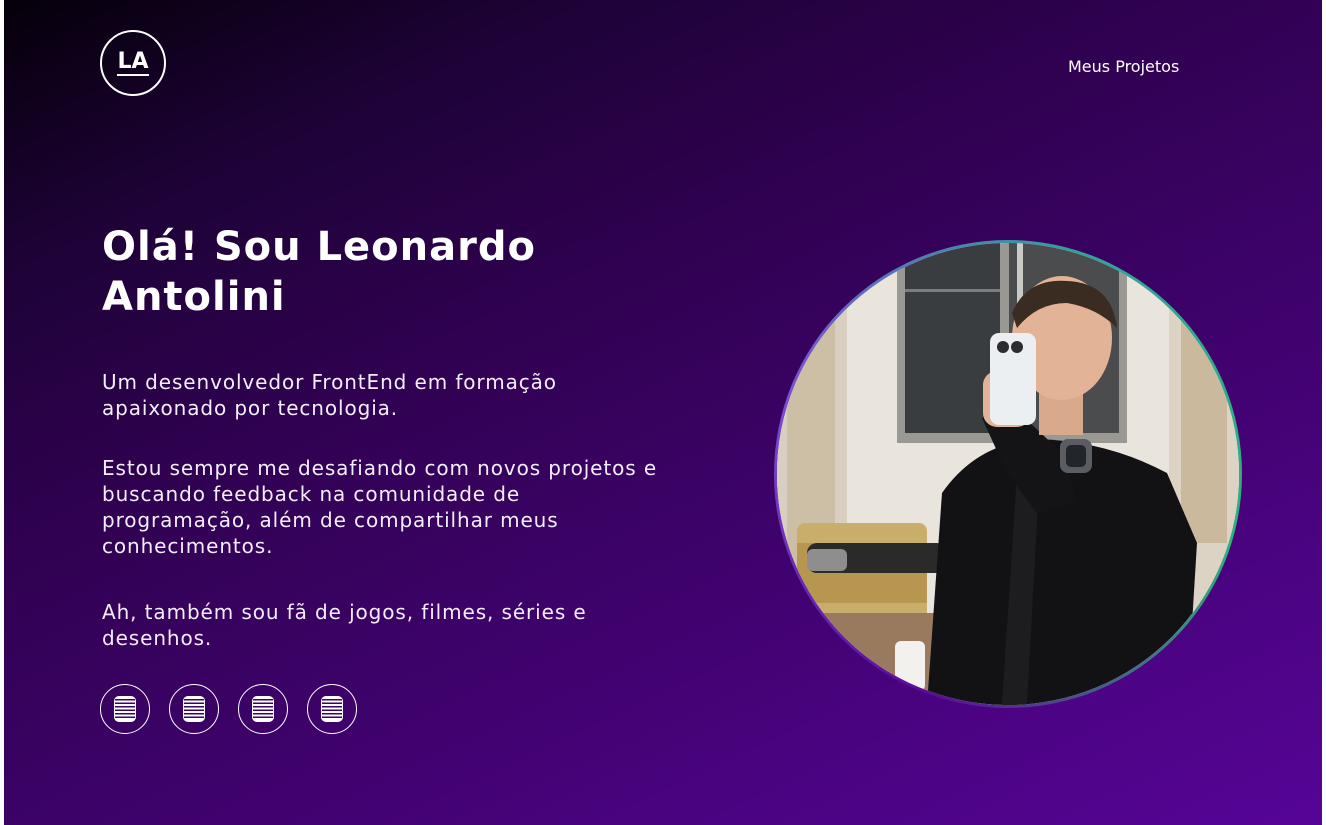 The height and width of the screenshot is (825, 1326). Describe the element at coordinates (228, 709) in the screenshot. I see `social-links` at that location.